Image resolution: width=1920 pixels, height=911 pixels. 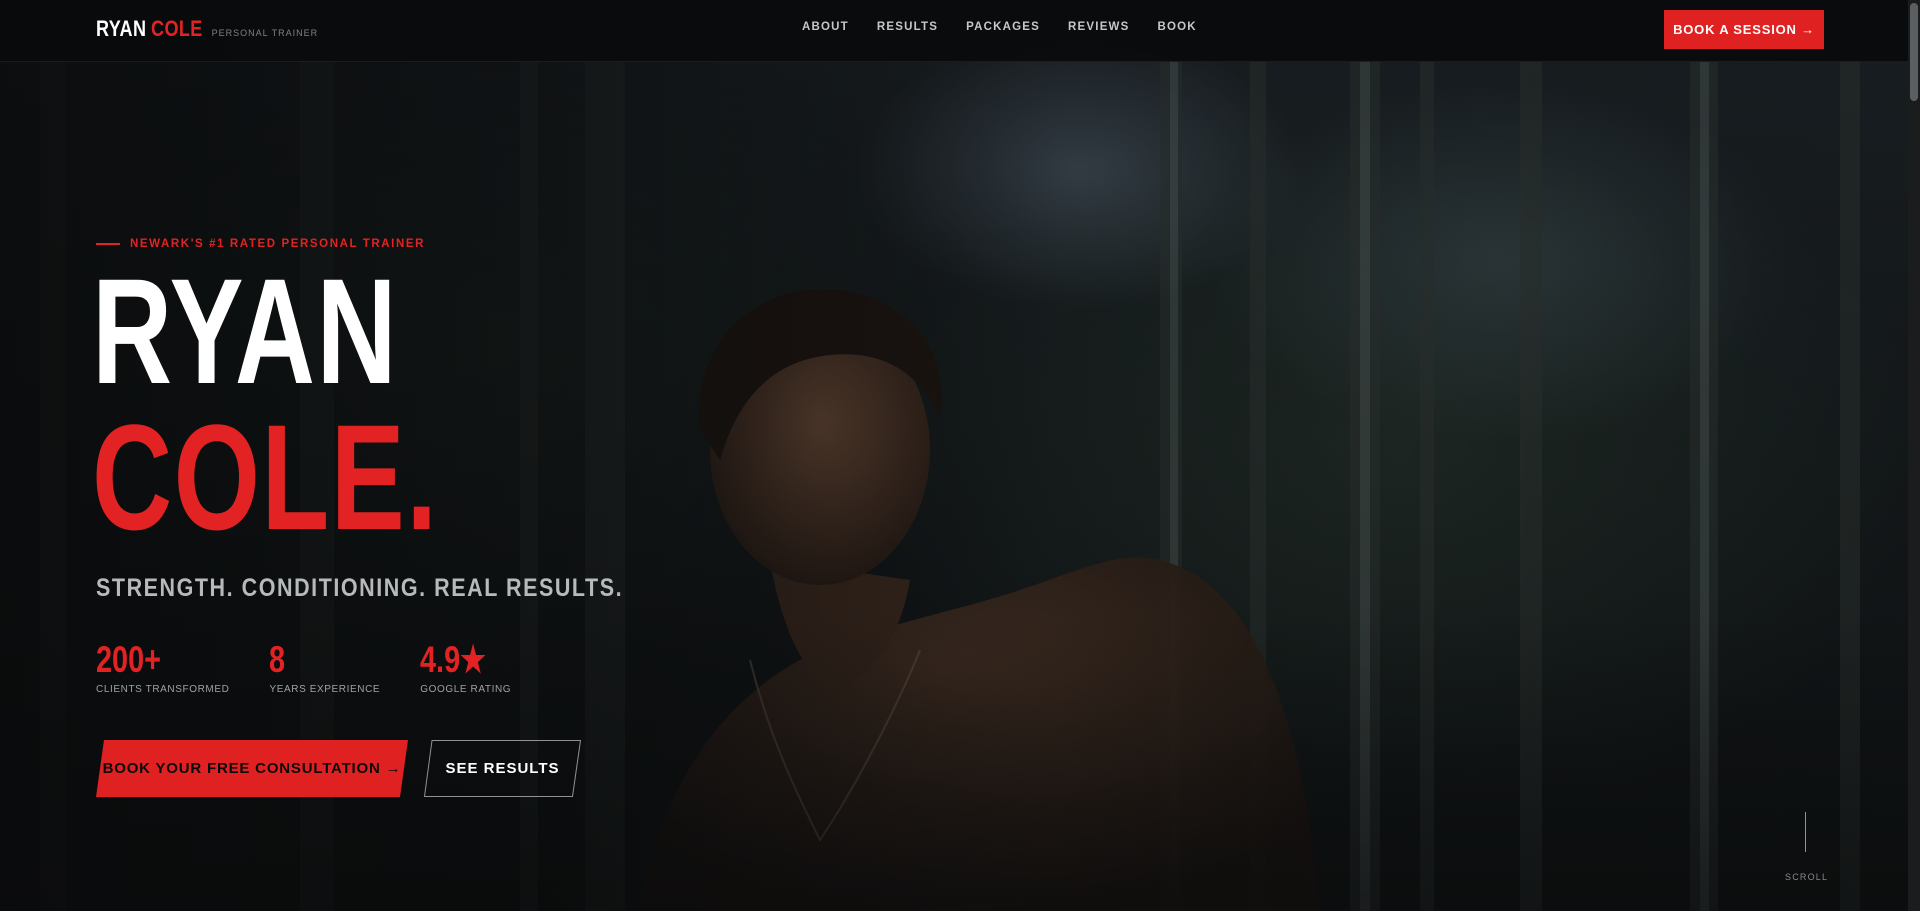 What do you see at coordinates (1807, 877) in the screenshot?
I see `scroll-label: SCROLL` at bounding box center [1807, 877].